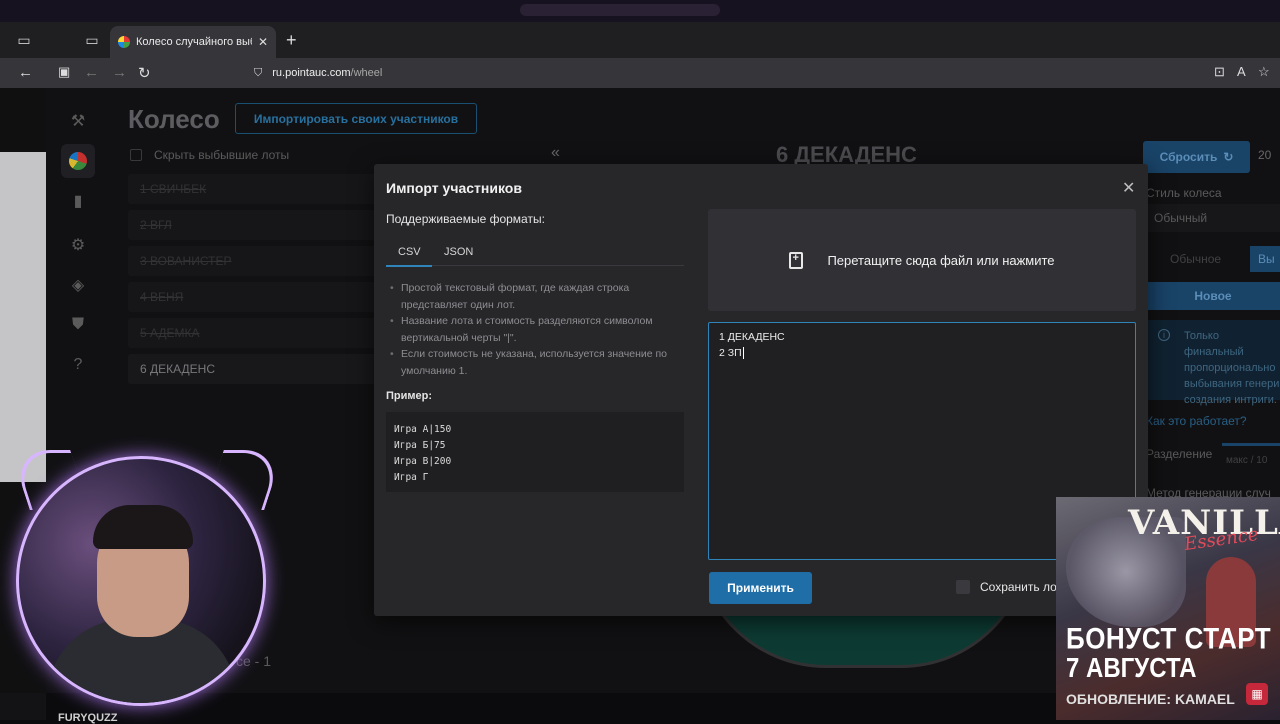 Image resolution: width=1280 pixels, height=724 pixels. Describe the element at coordinates (366, 73) in the screenshot. I see `url-path: /wheel` at that location.